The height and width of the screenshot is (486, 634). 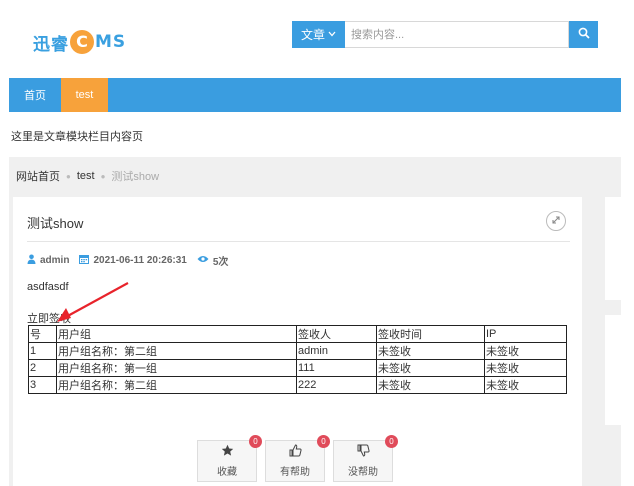 What do you see at coordinates (227, 472) in the screenshot?
I see `favorite-label: 收藏` at bounding box center [227, 472].